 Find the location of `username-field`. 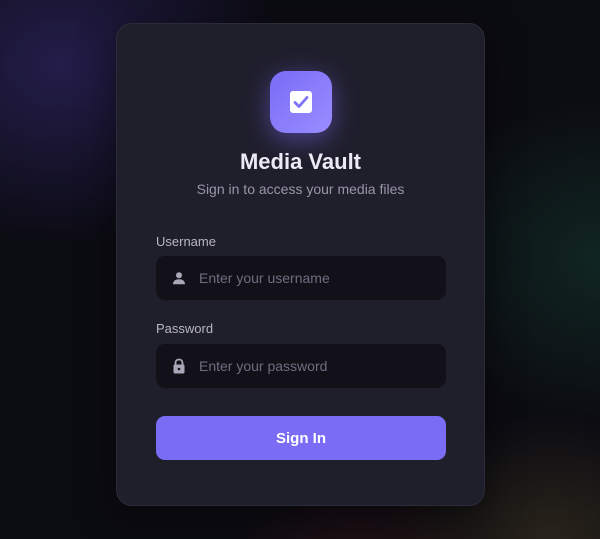

username-field is located at coordinates (301, 278).